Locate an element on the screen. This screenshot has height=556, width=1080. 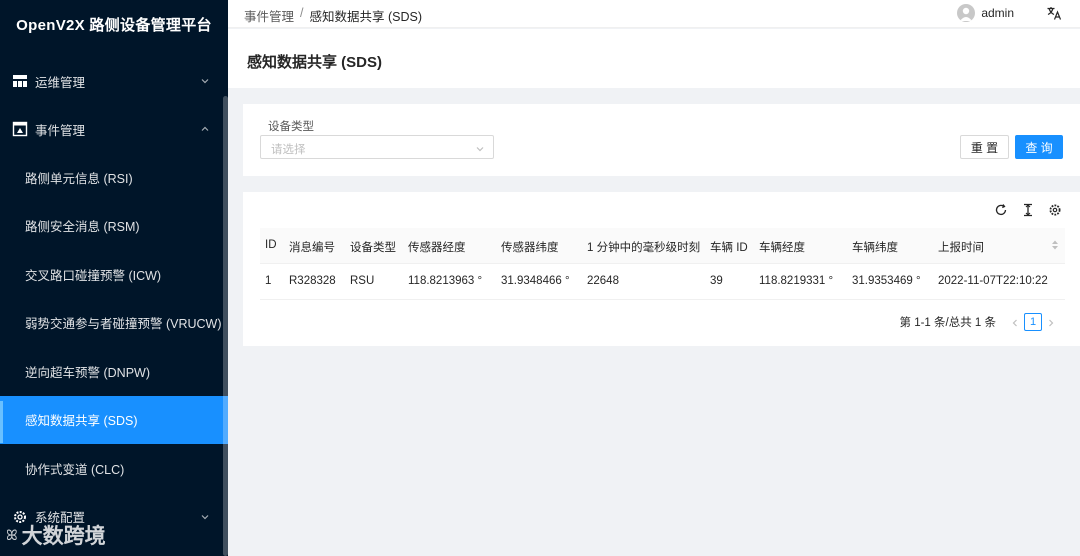
menu-group-ops: 运维管理 is located at coordinates (114, 81).